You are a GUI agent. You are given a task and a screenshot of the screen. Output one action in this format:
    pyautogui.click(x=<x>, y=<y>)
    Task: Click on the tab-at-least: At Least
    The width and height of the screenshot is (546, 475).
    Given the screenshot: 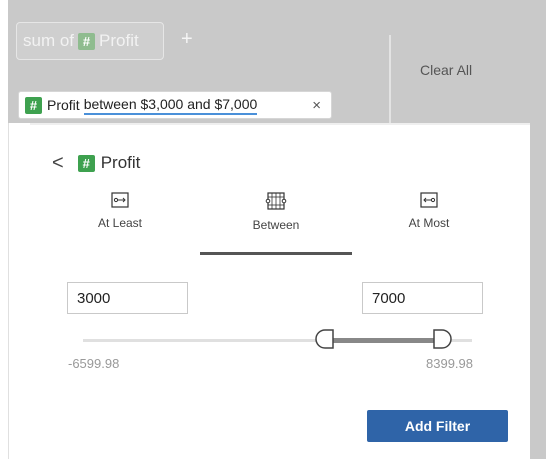 What is the action you would take?
    pyautogui.click(x=120, y=211)
    